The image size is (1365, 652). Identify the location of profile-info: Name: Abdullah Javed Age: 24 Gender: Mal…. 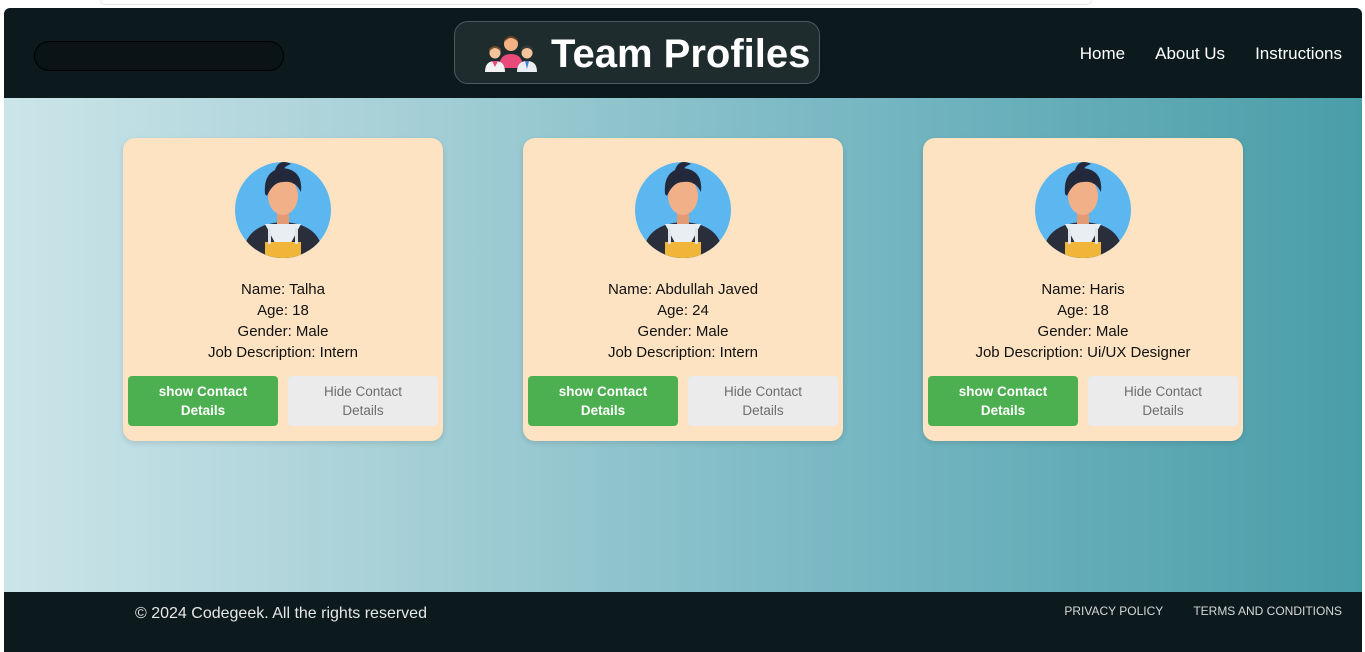
(683, 321).